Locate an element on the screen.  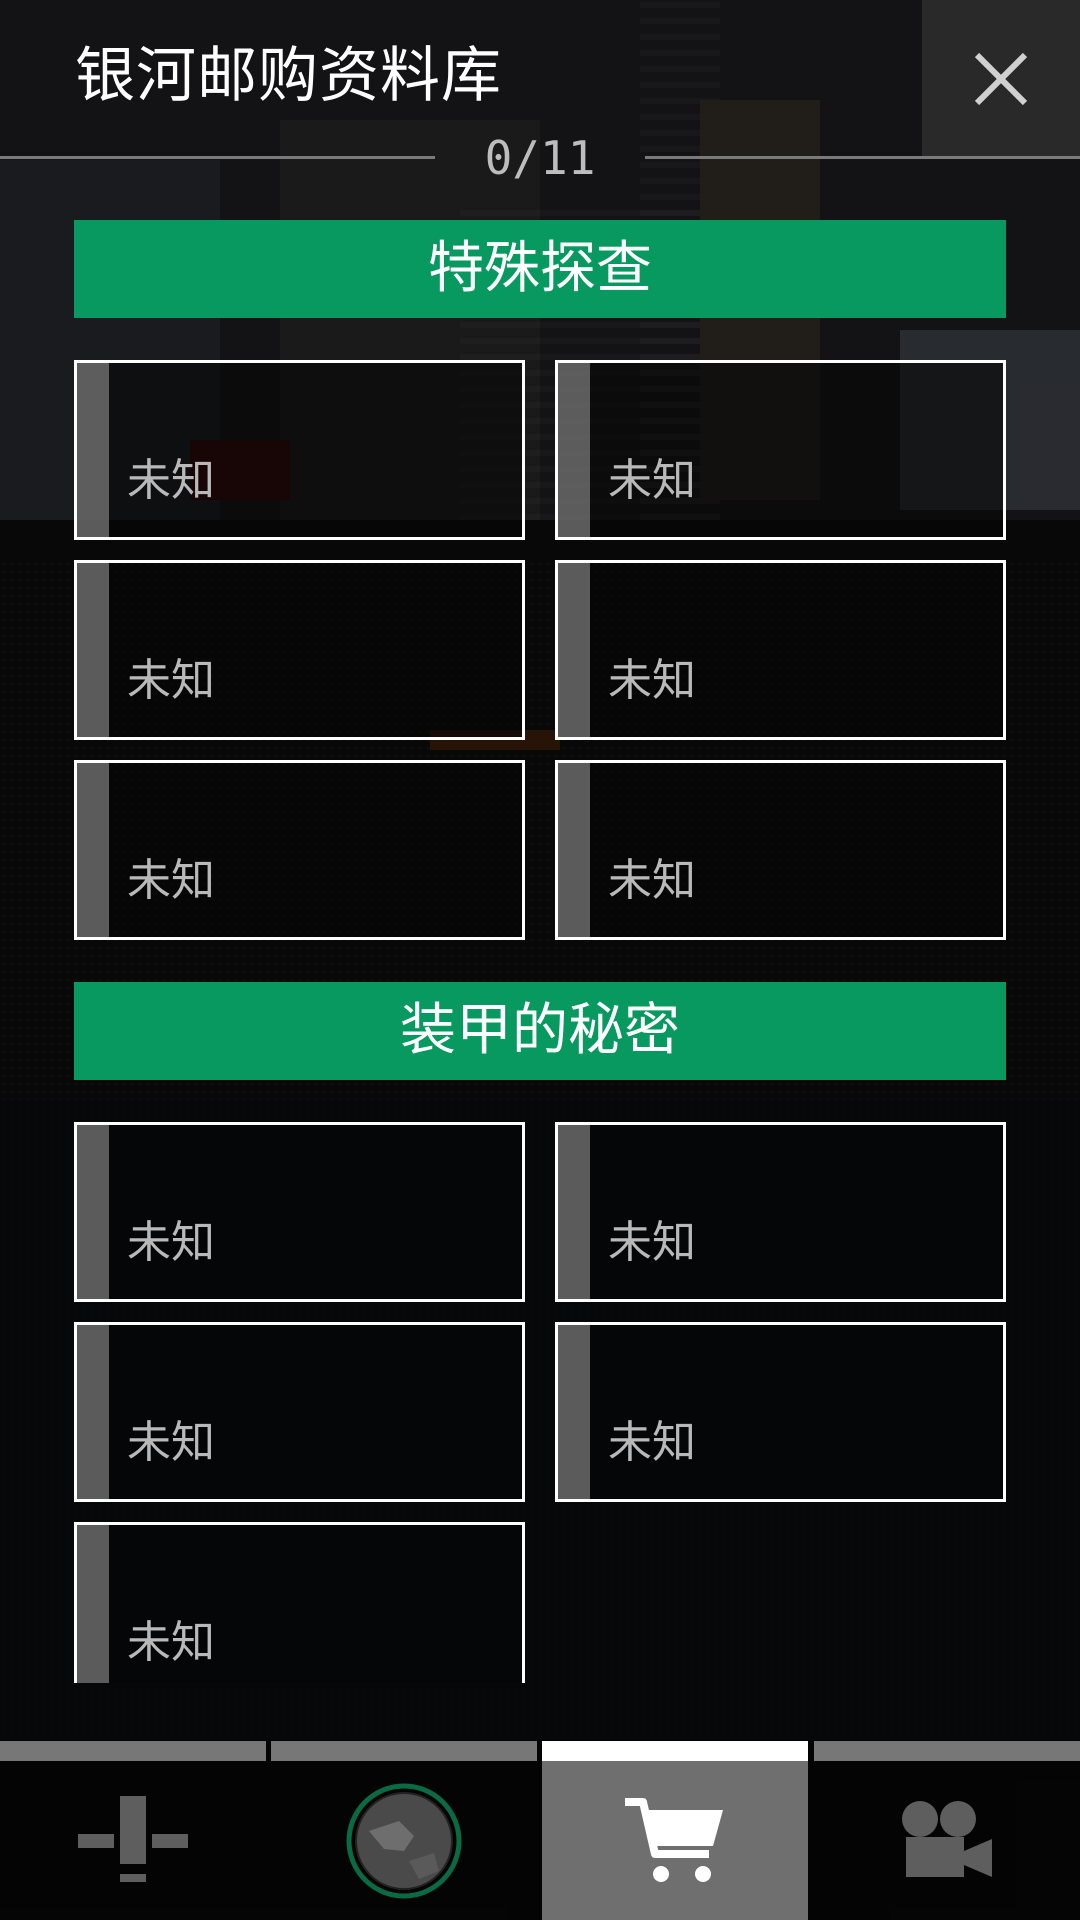
tab-planet is located at coordinates (404, 1830).